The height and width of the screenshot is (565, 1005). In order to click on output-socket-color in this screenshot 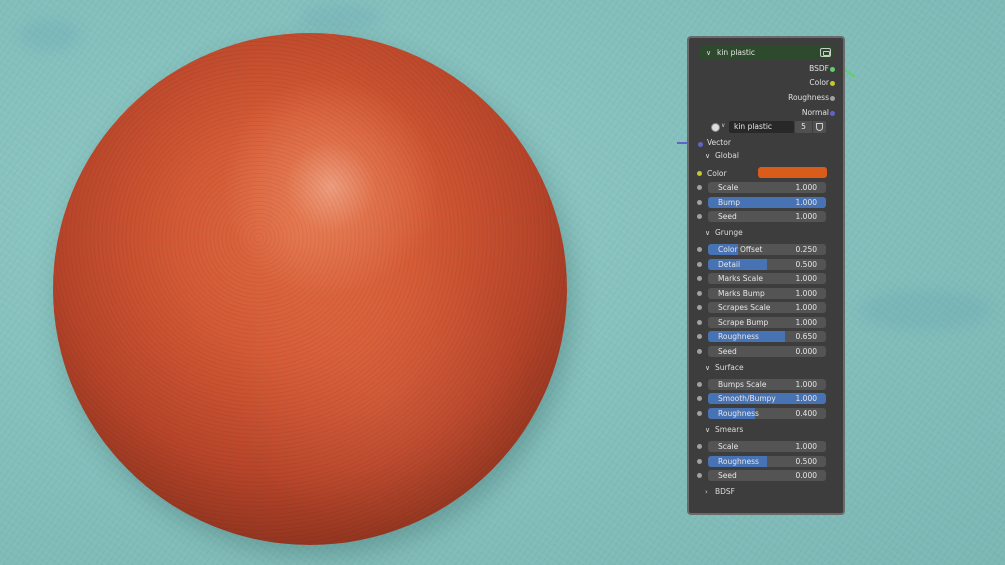, I will do `click(832, 83)`.